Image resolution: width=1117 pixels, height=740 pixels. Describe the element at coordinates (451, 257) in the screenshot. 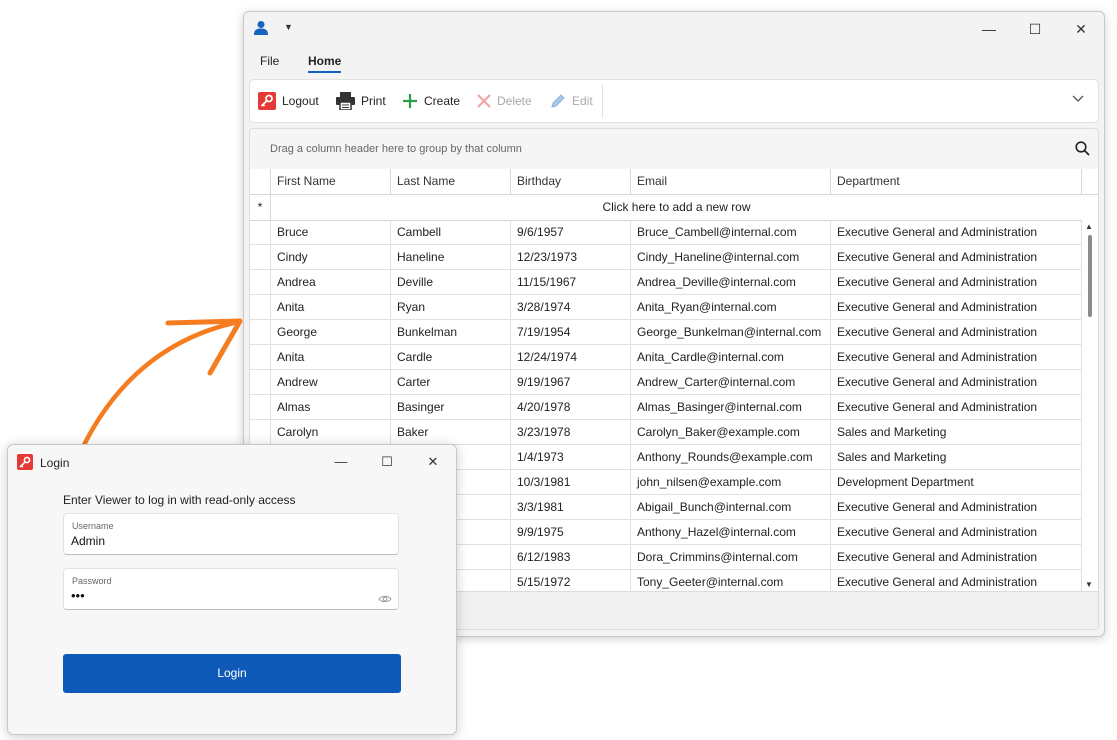

I see `last-name-cell: Haneline` at that location.